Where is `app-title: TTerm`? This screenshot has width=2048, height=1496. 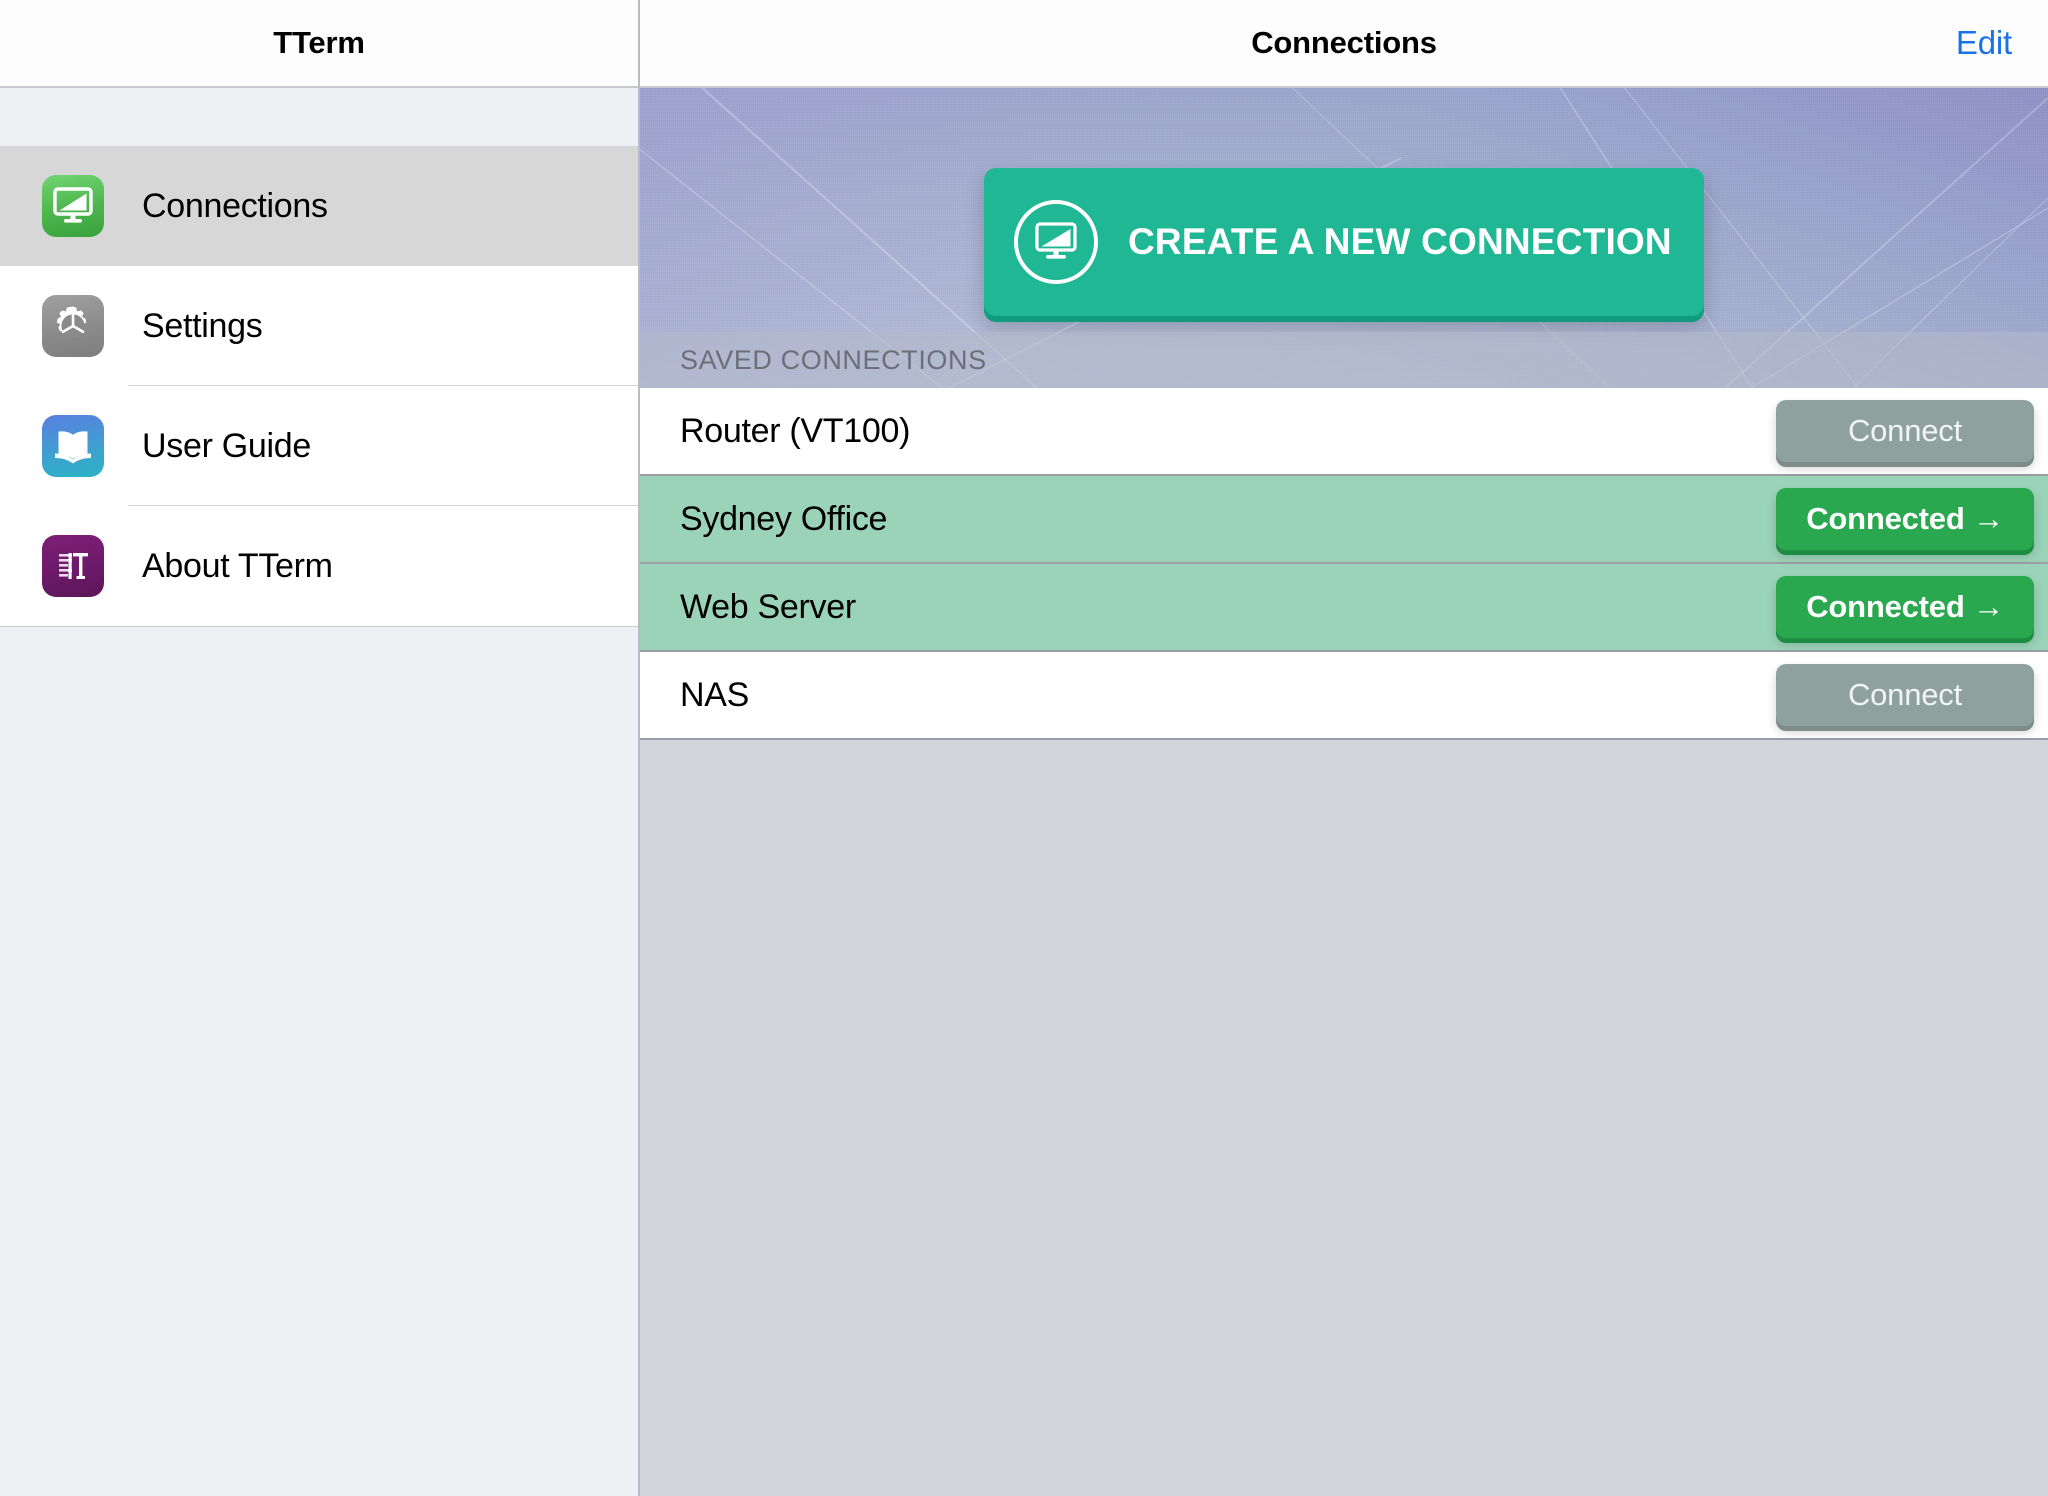
app-title: TTerm is located at coordinates (319, 42).